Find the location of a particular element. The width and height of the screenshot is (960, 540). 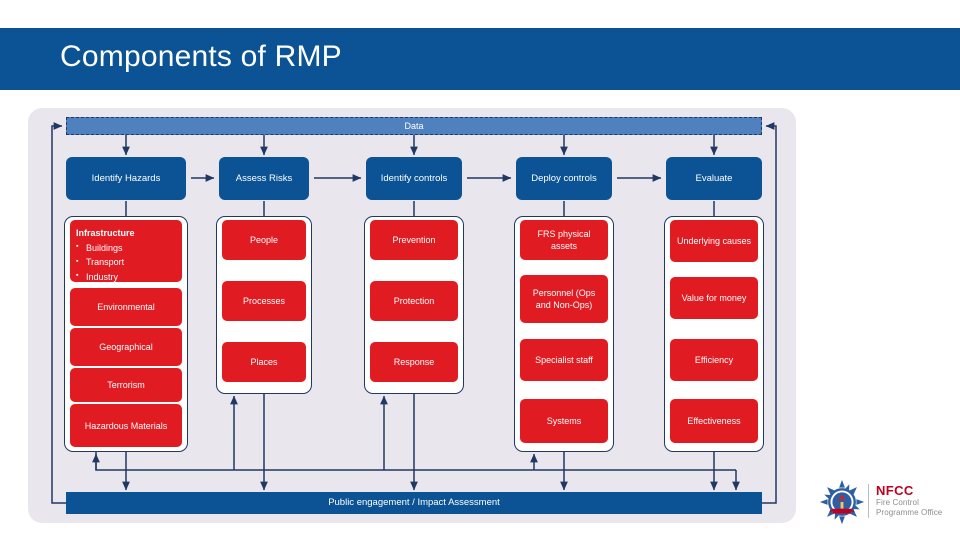

stage-box-identify-controls: Identify controls is located at coordinates (414, 178).